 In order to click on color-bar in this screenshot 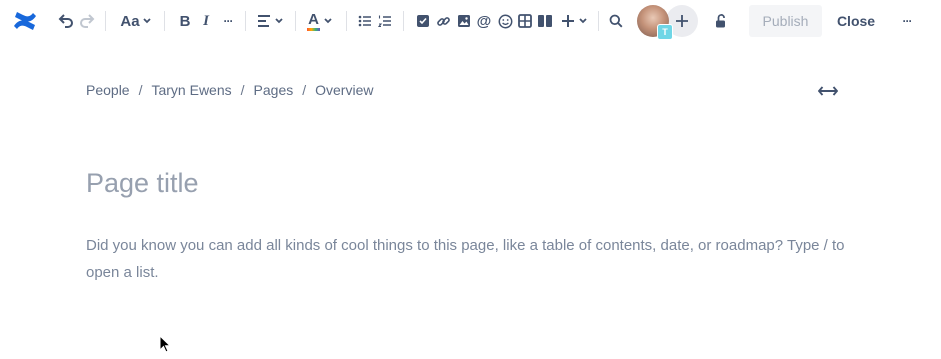, I will do `click(313, 29)`.